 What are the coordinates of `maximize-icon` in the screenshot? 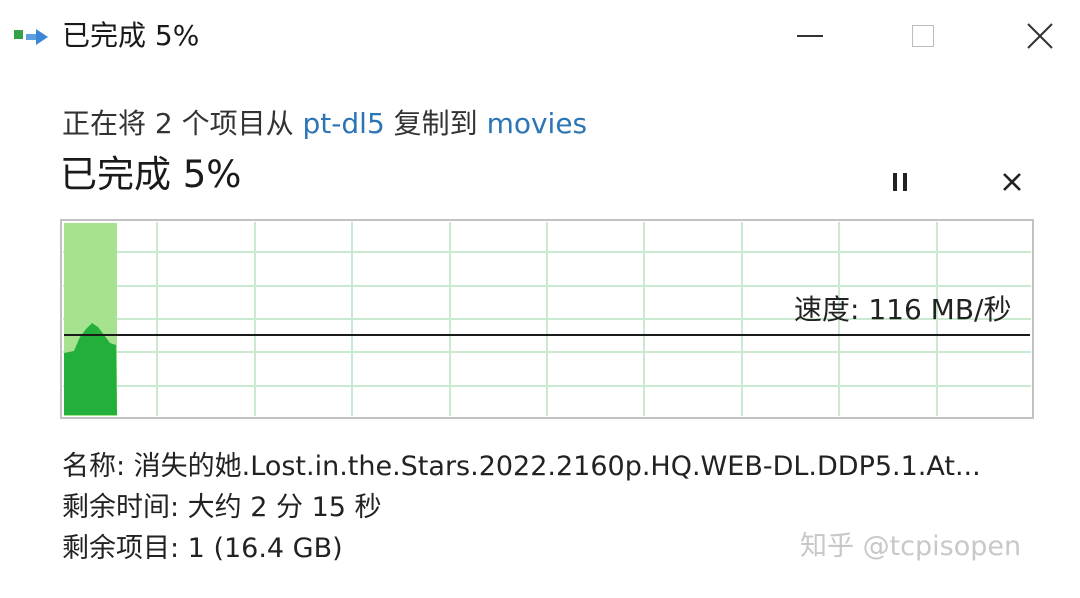 It's located at (923, 36).